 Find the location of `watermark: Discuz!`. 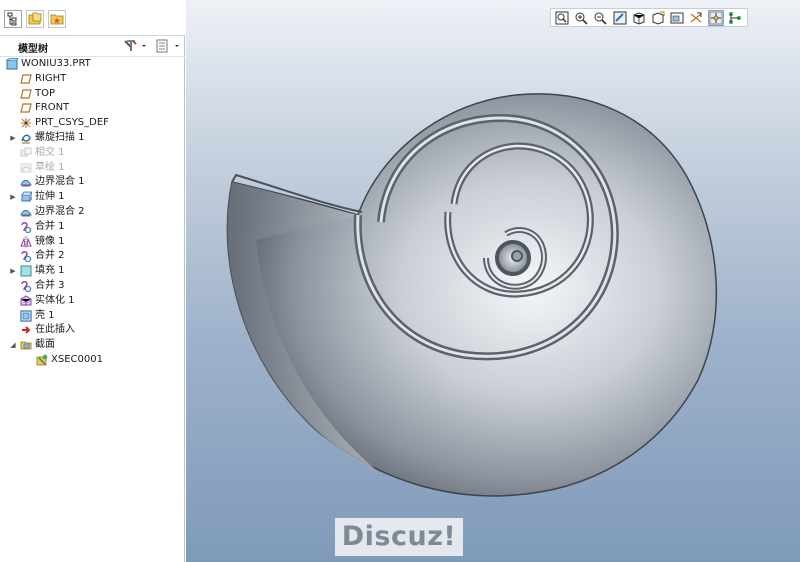

watermark: Discuz! is located at coordinates (399, 537).